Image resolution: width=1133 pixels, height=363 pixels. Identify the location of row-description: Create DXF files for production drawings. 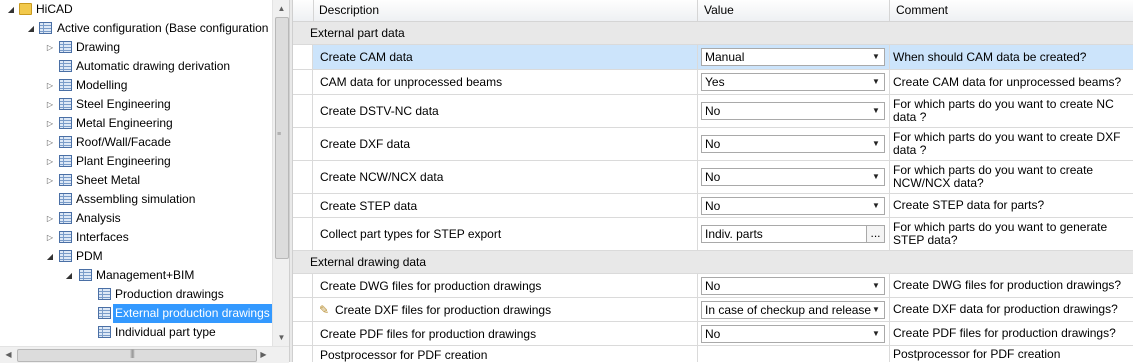
(443, 309).